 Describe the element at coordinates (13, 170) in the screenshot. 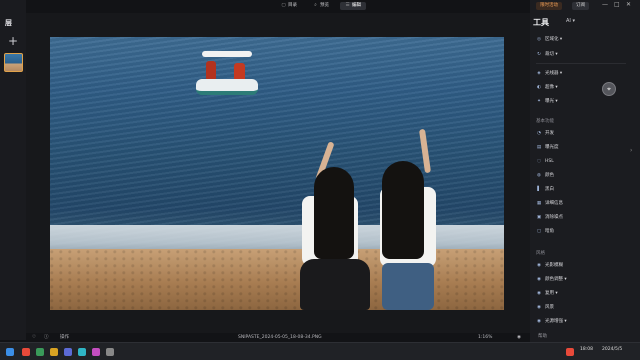

I see `layers-panel: 层 +` at that location.